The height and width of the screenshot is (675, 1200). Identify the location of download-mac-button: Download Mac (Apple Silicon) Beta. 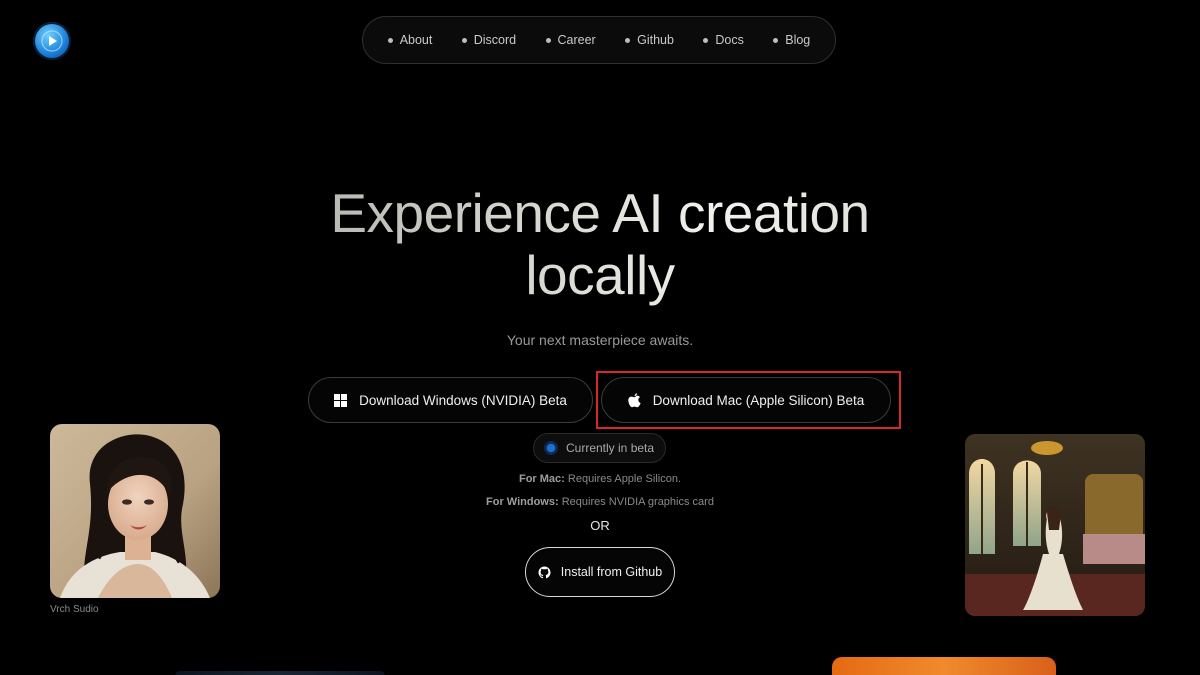
(746, 400).